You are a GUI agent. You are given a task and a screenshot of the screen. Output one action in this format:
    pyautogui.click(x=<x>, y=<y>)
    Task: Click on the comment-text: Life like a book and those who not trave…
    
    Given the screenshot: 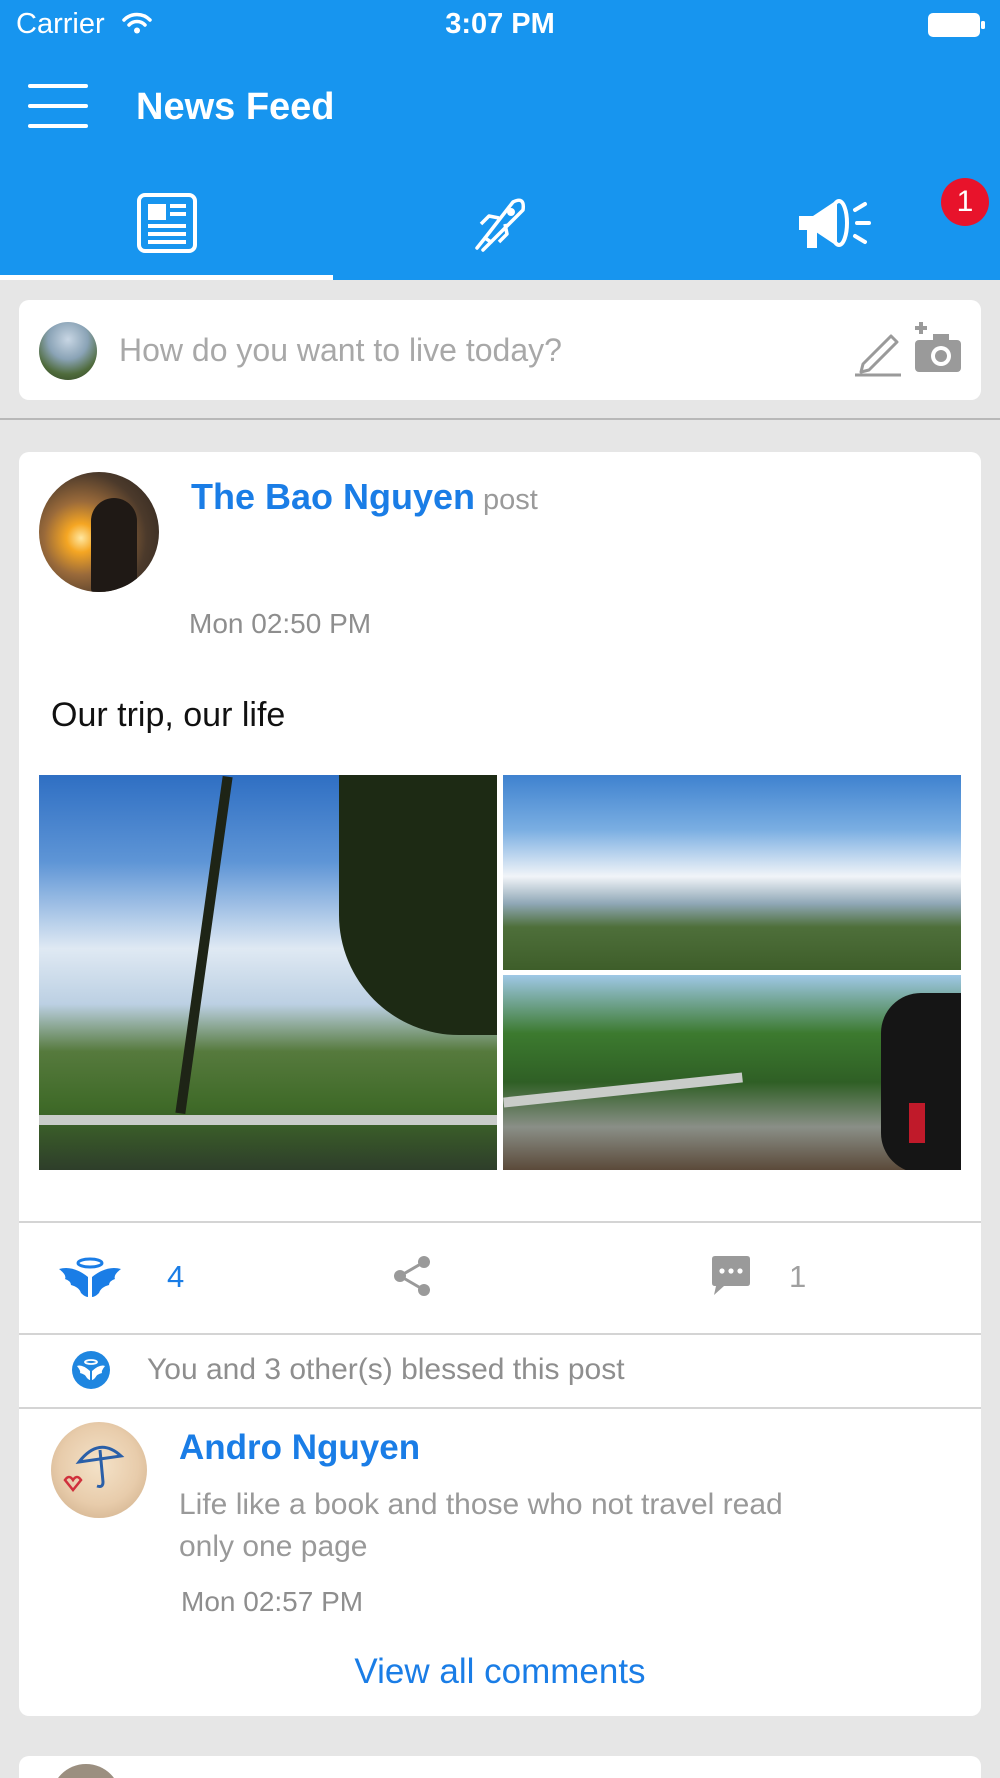 What is the action you would take?
    pyautogui.click(x=481, y=1525)
    